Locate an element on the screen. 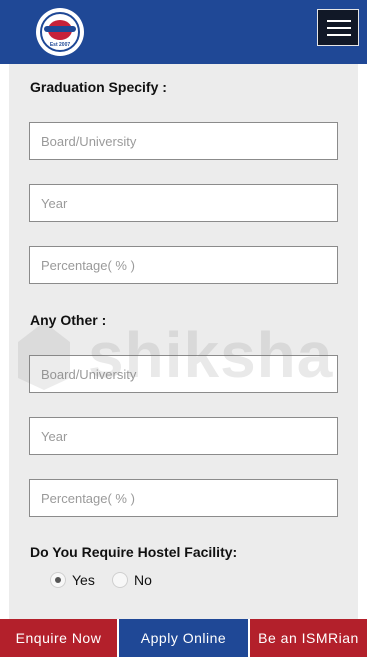 The width and height of the screenshot is (367, 657). bottom-action-bar: Enquire Now Apply Online Be an ISMRian is located at coordinates (183, 638).